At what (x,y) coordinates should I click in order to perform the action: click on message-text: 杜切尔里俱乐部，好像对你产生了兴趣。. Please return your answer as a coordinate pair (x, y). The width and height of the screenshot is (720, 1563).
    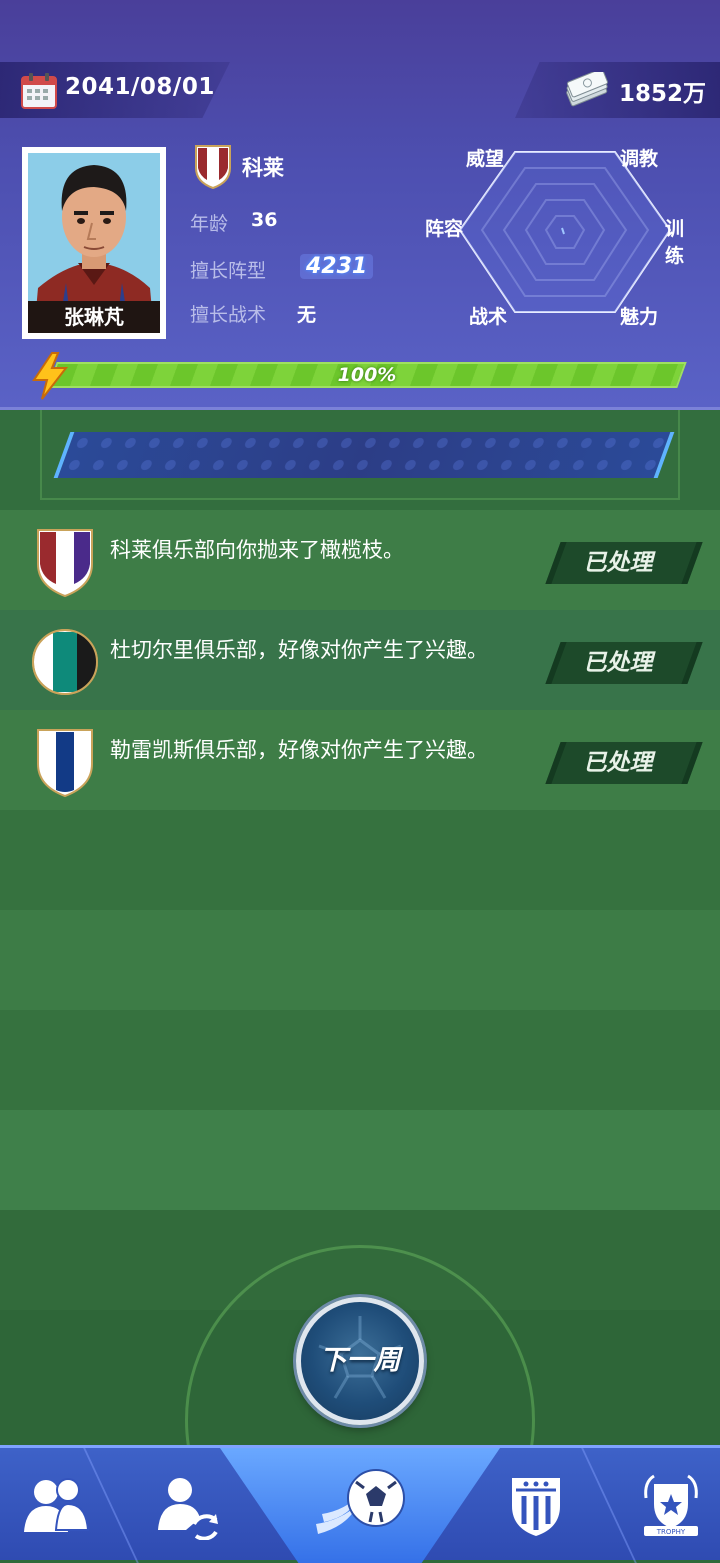
    Looking at the image, I should click on (299, 650).